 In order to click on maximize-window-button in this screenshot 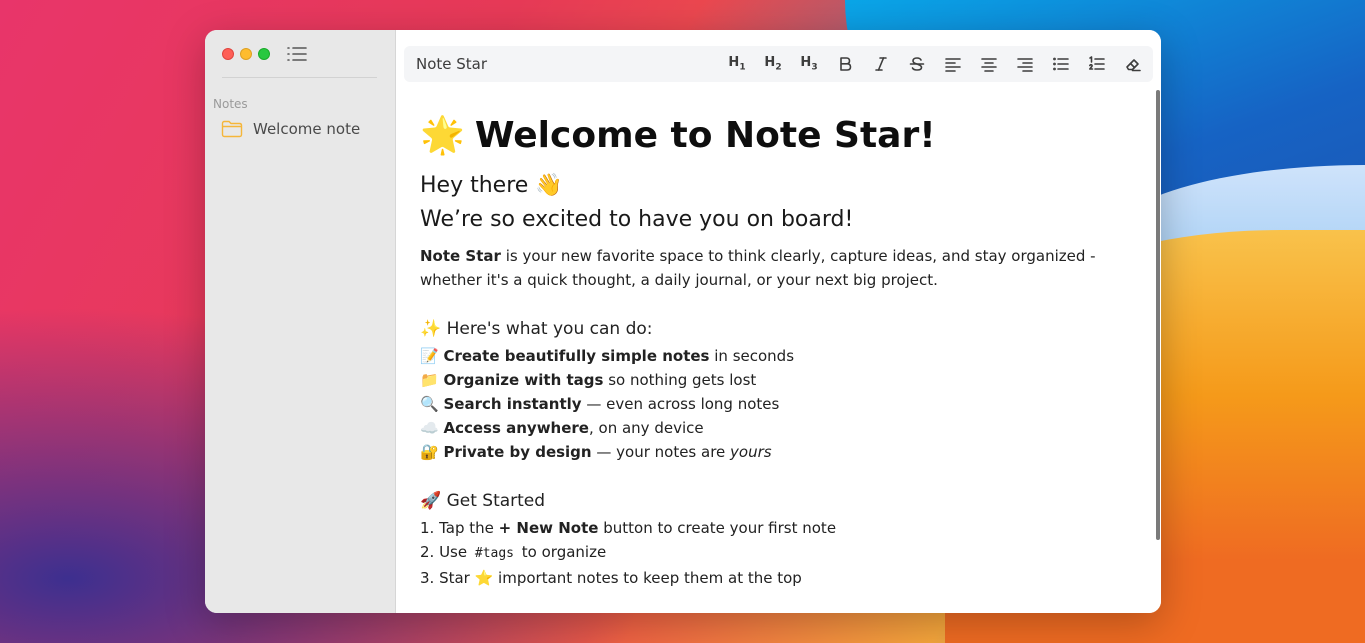, I will do `click(264, 54)`.